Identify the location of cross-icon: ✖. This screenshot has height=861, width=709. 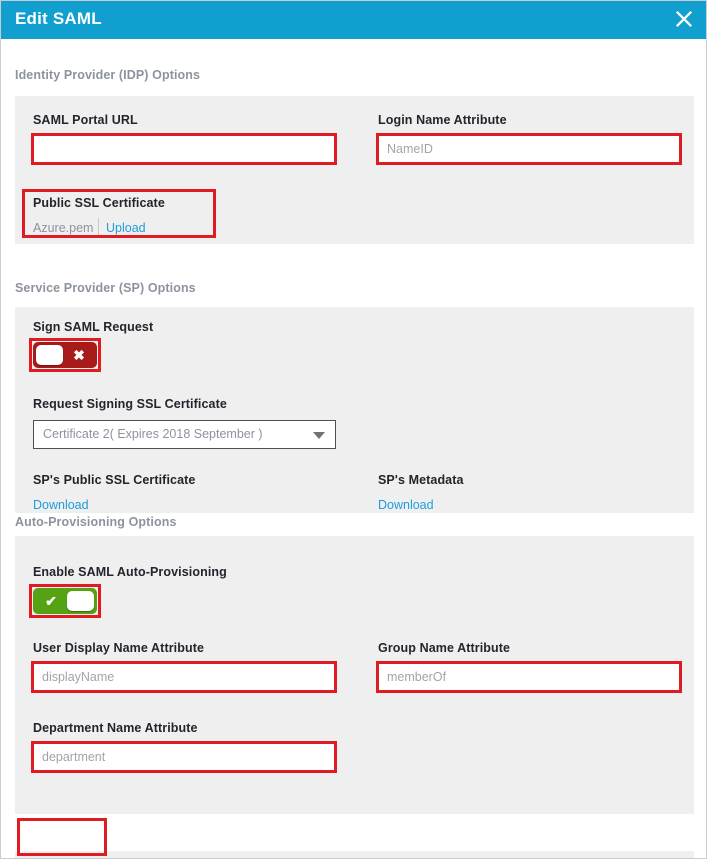
(79, 355).